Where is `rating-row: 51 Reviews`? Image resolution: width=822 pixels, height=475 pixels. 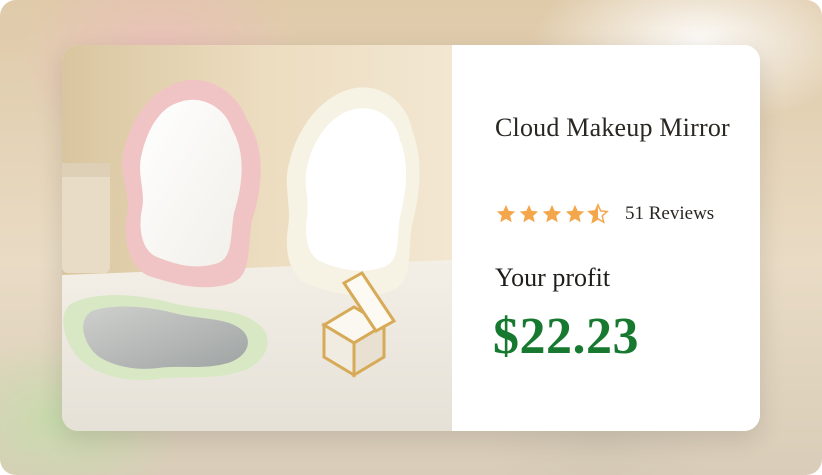 rating-row: 51 Reviews is located at coordinates (604, 214).